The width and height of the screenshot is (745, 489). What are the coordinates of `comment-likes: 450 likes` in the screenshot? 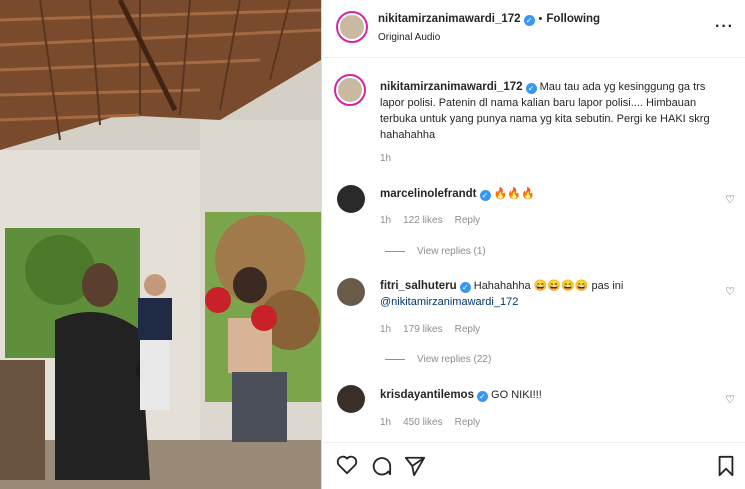 It's located at (422, 422).